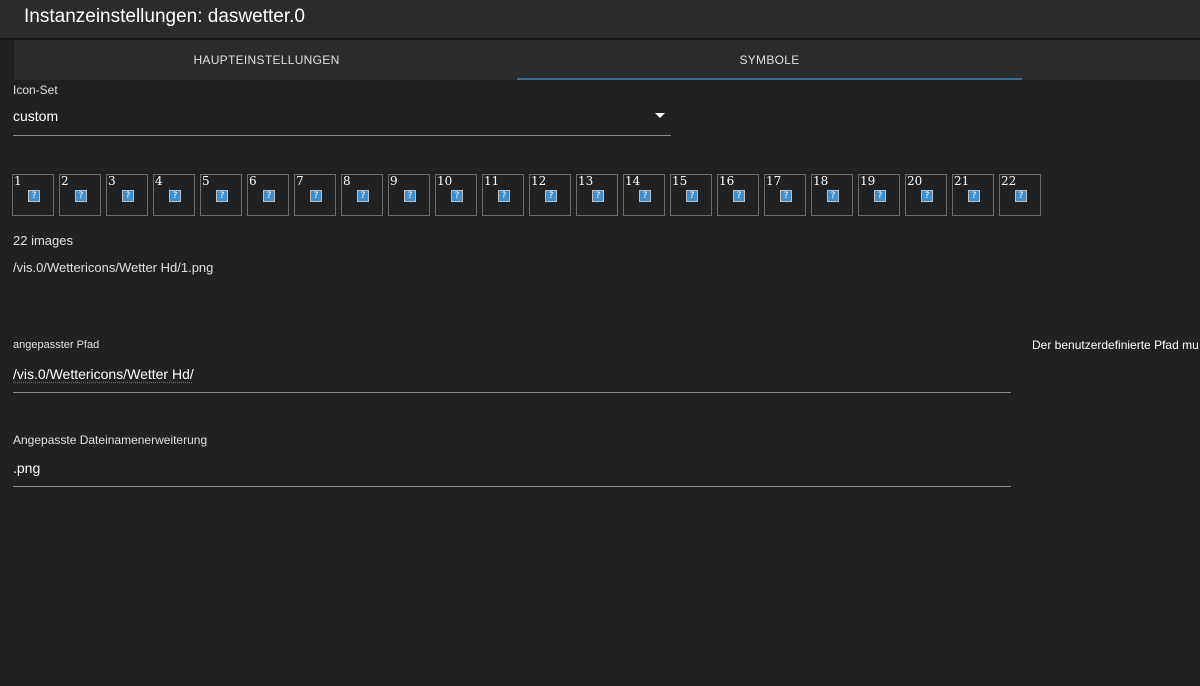 This screenshot has height=686, width=1200. Describe the element at coordinates (253, 181) in the screenshot. I see `icon-slot-number: 6` at that location.